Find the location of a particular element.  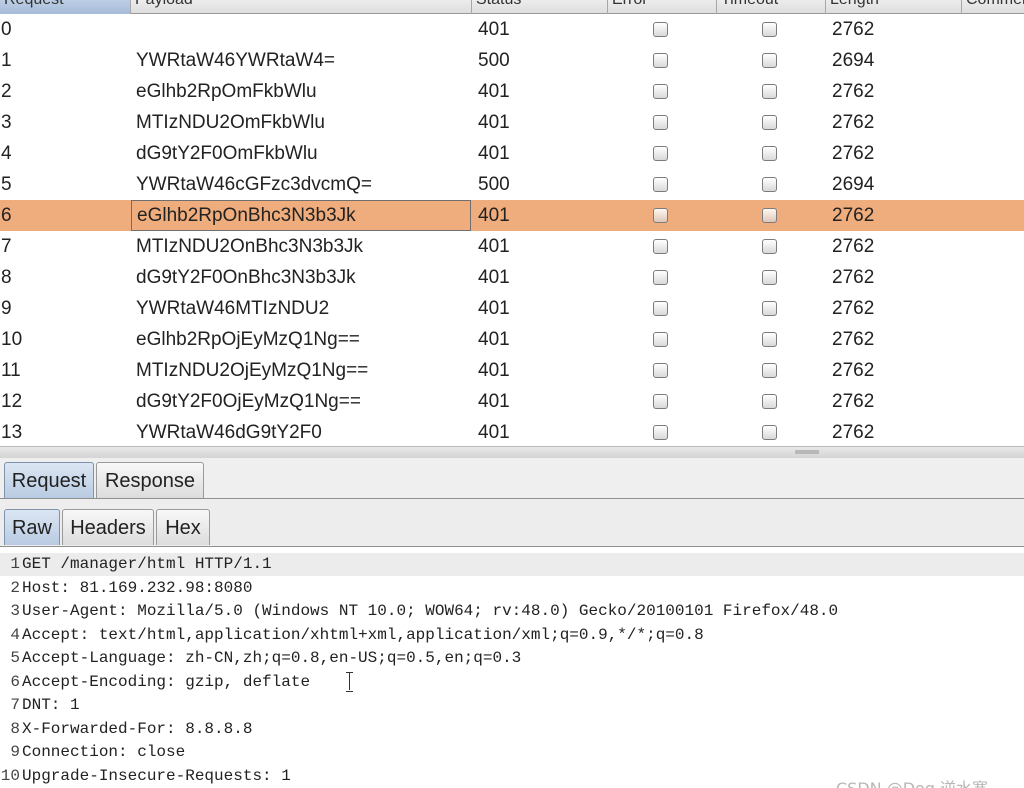

line-number: 6 is located at coordinates (15, 681).